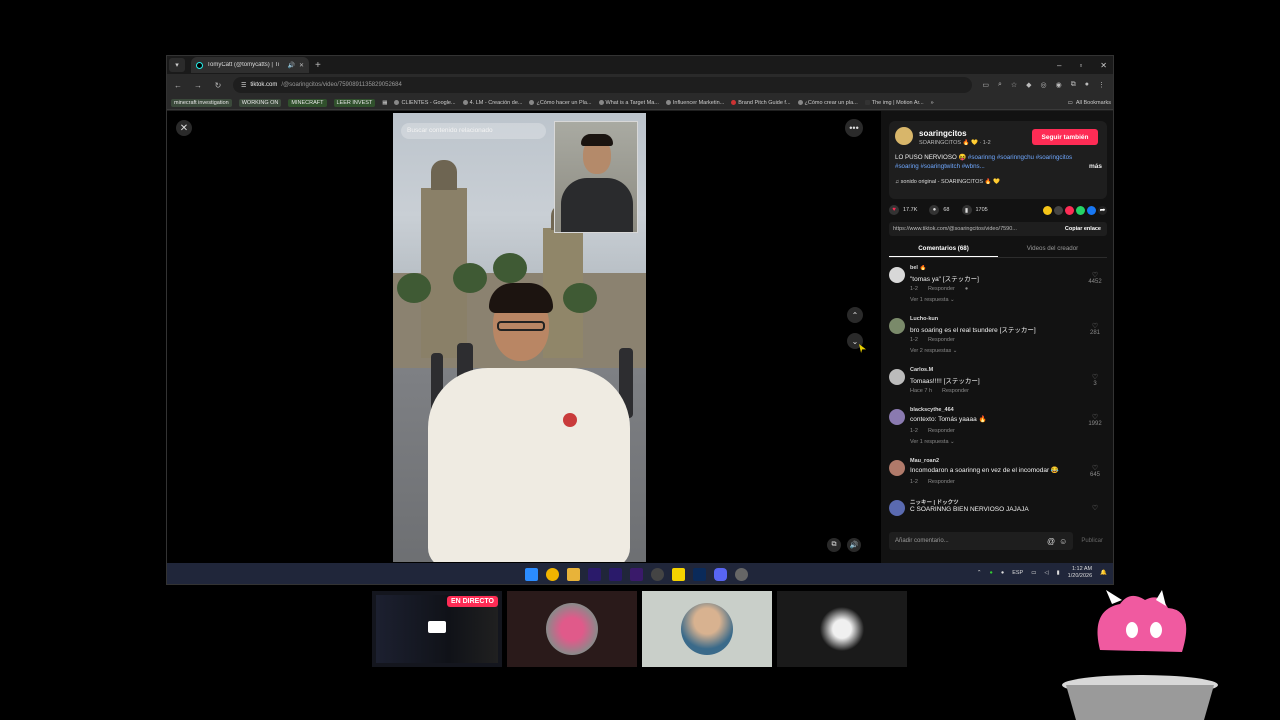 The image size is (1280, 720). What do you see at coordinates (720, 574) in the screenshot?
I see `discord-icon` at bounding box center [720, 574].